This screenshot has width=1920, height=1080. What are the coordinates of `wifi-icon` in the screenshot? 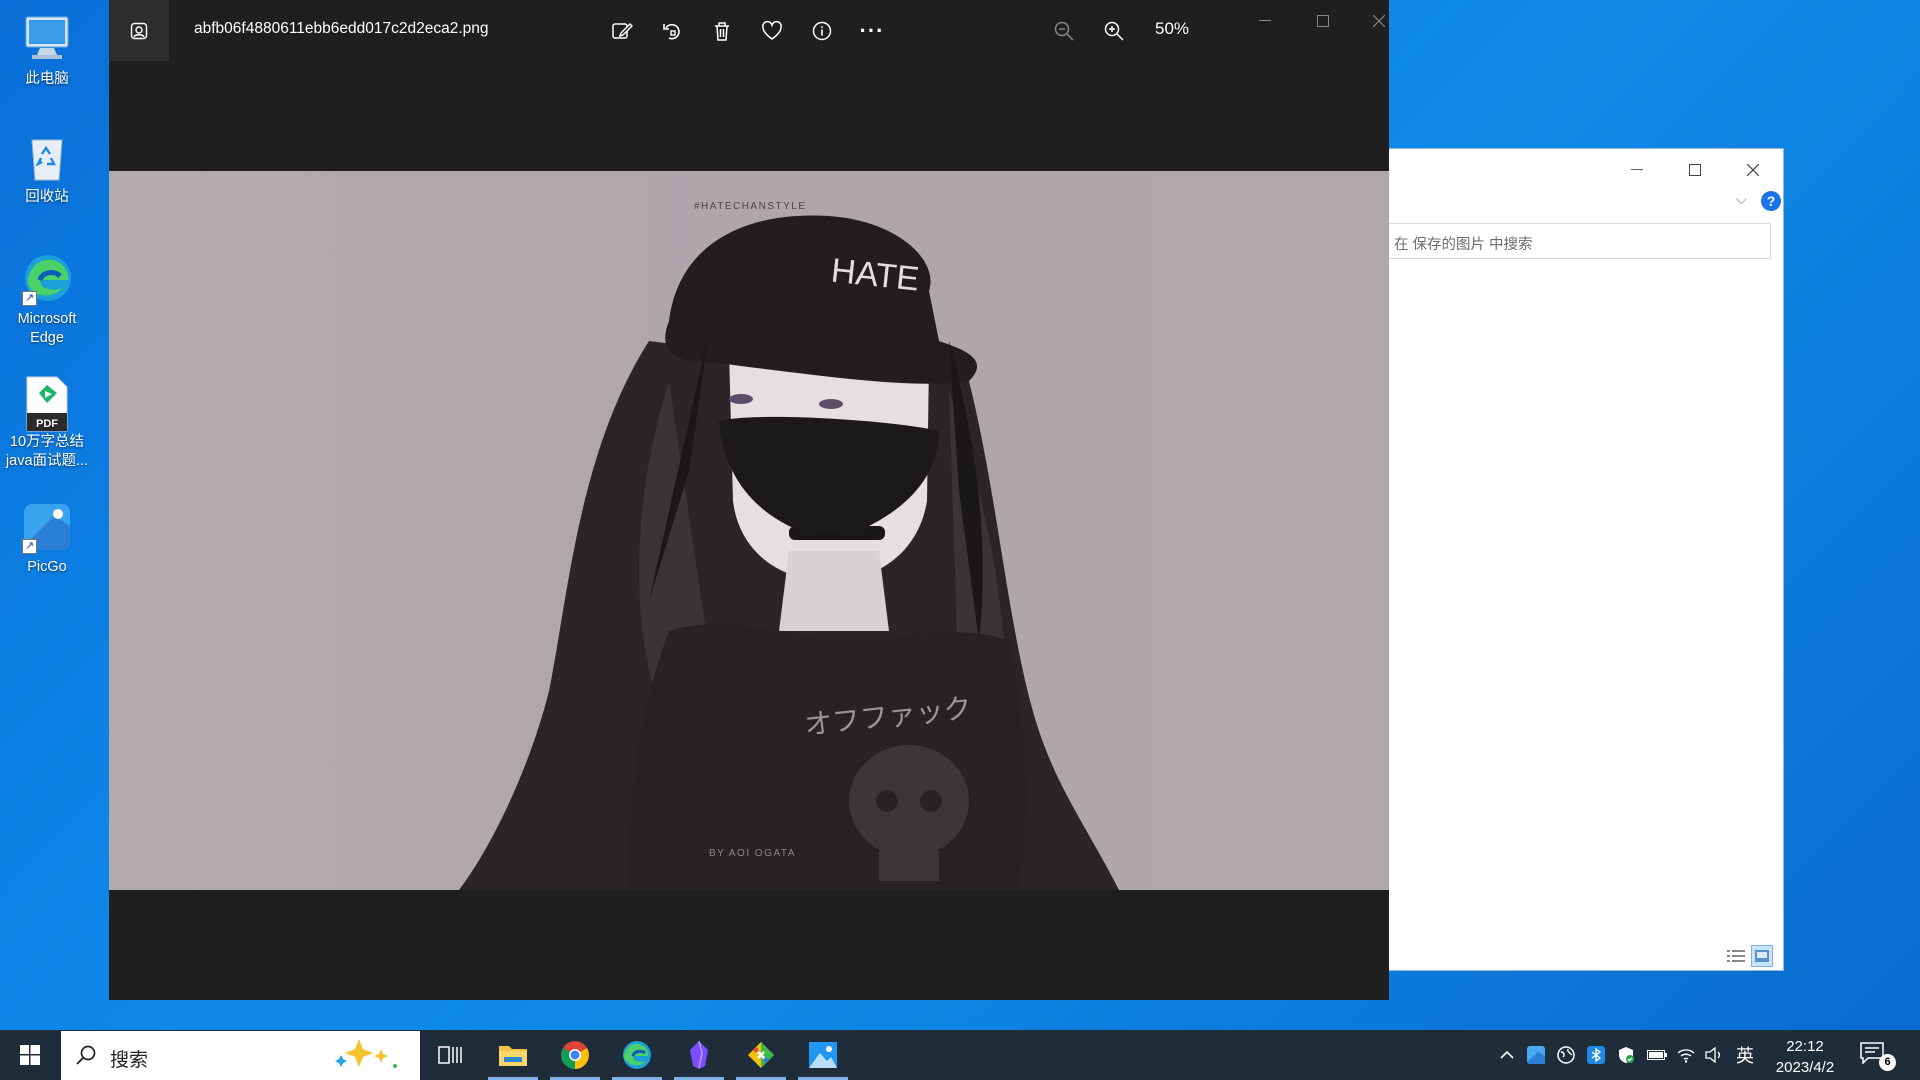 It's located at (1686, 1056).